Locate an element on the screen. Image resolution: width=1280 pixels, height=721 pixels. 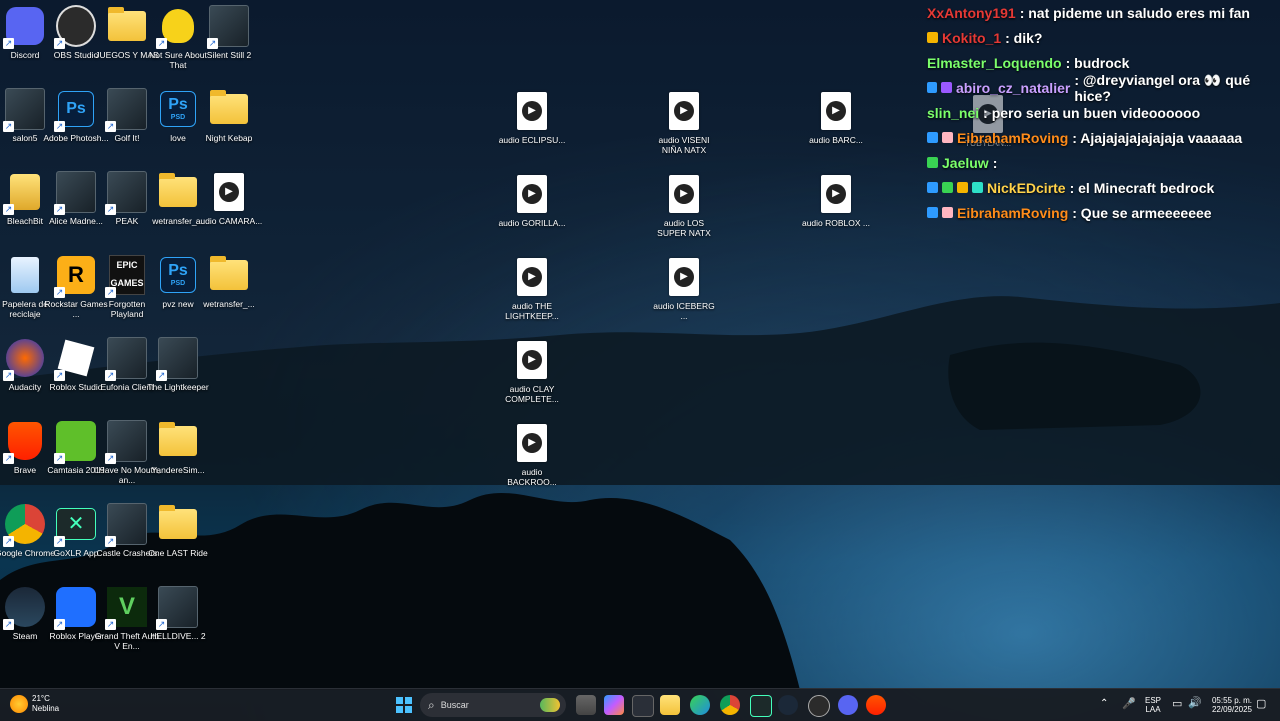
audio-file-icon: ▶ audio VISENI NIÑA NATX is located at coordinates (684, 127).